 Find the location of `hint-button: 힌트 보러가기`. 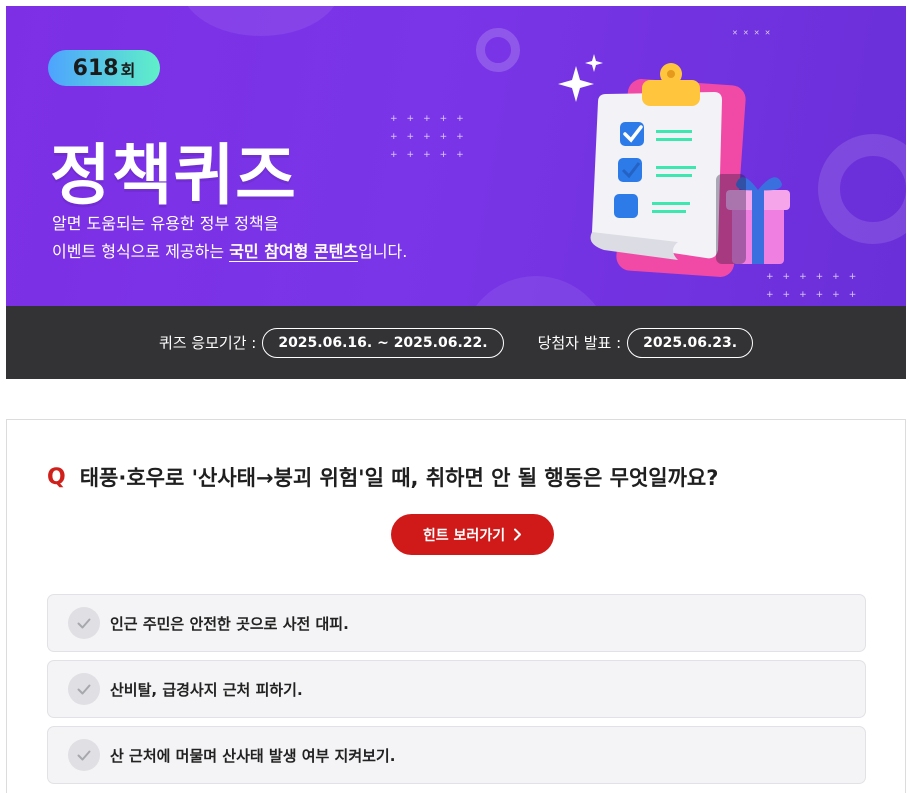

hint-button: 힌트 보러가기 is located at coordinates (472, 534).